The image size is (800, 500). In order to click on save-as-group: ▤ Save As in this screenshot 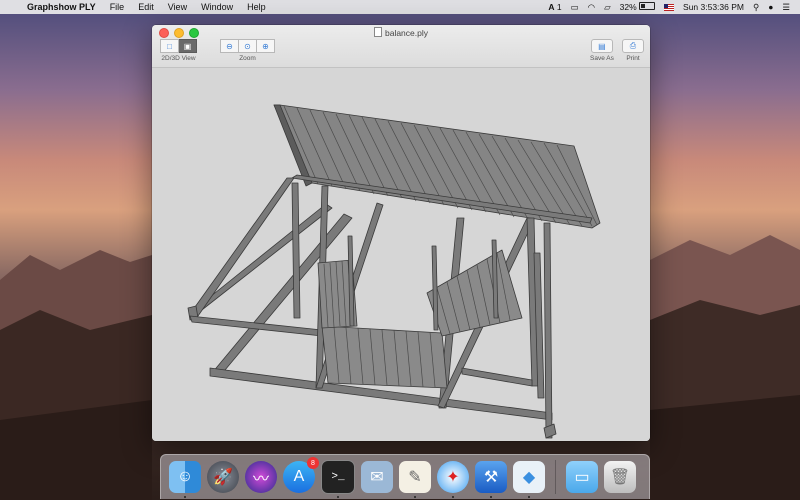, I will do `click(602, 50)`.